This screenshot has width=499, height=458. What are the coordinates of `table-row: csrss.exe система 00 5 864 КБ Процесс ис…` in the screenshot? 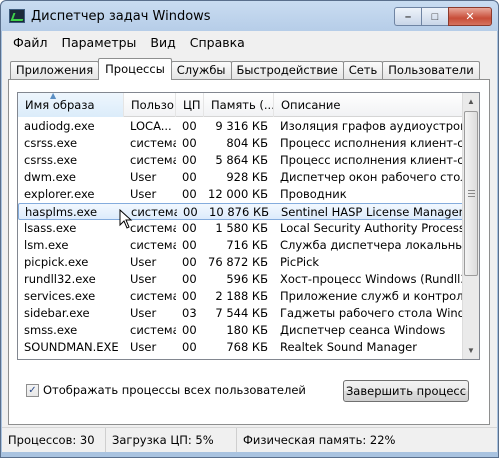 It's located at (241, 160).